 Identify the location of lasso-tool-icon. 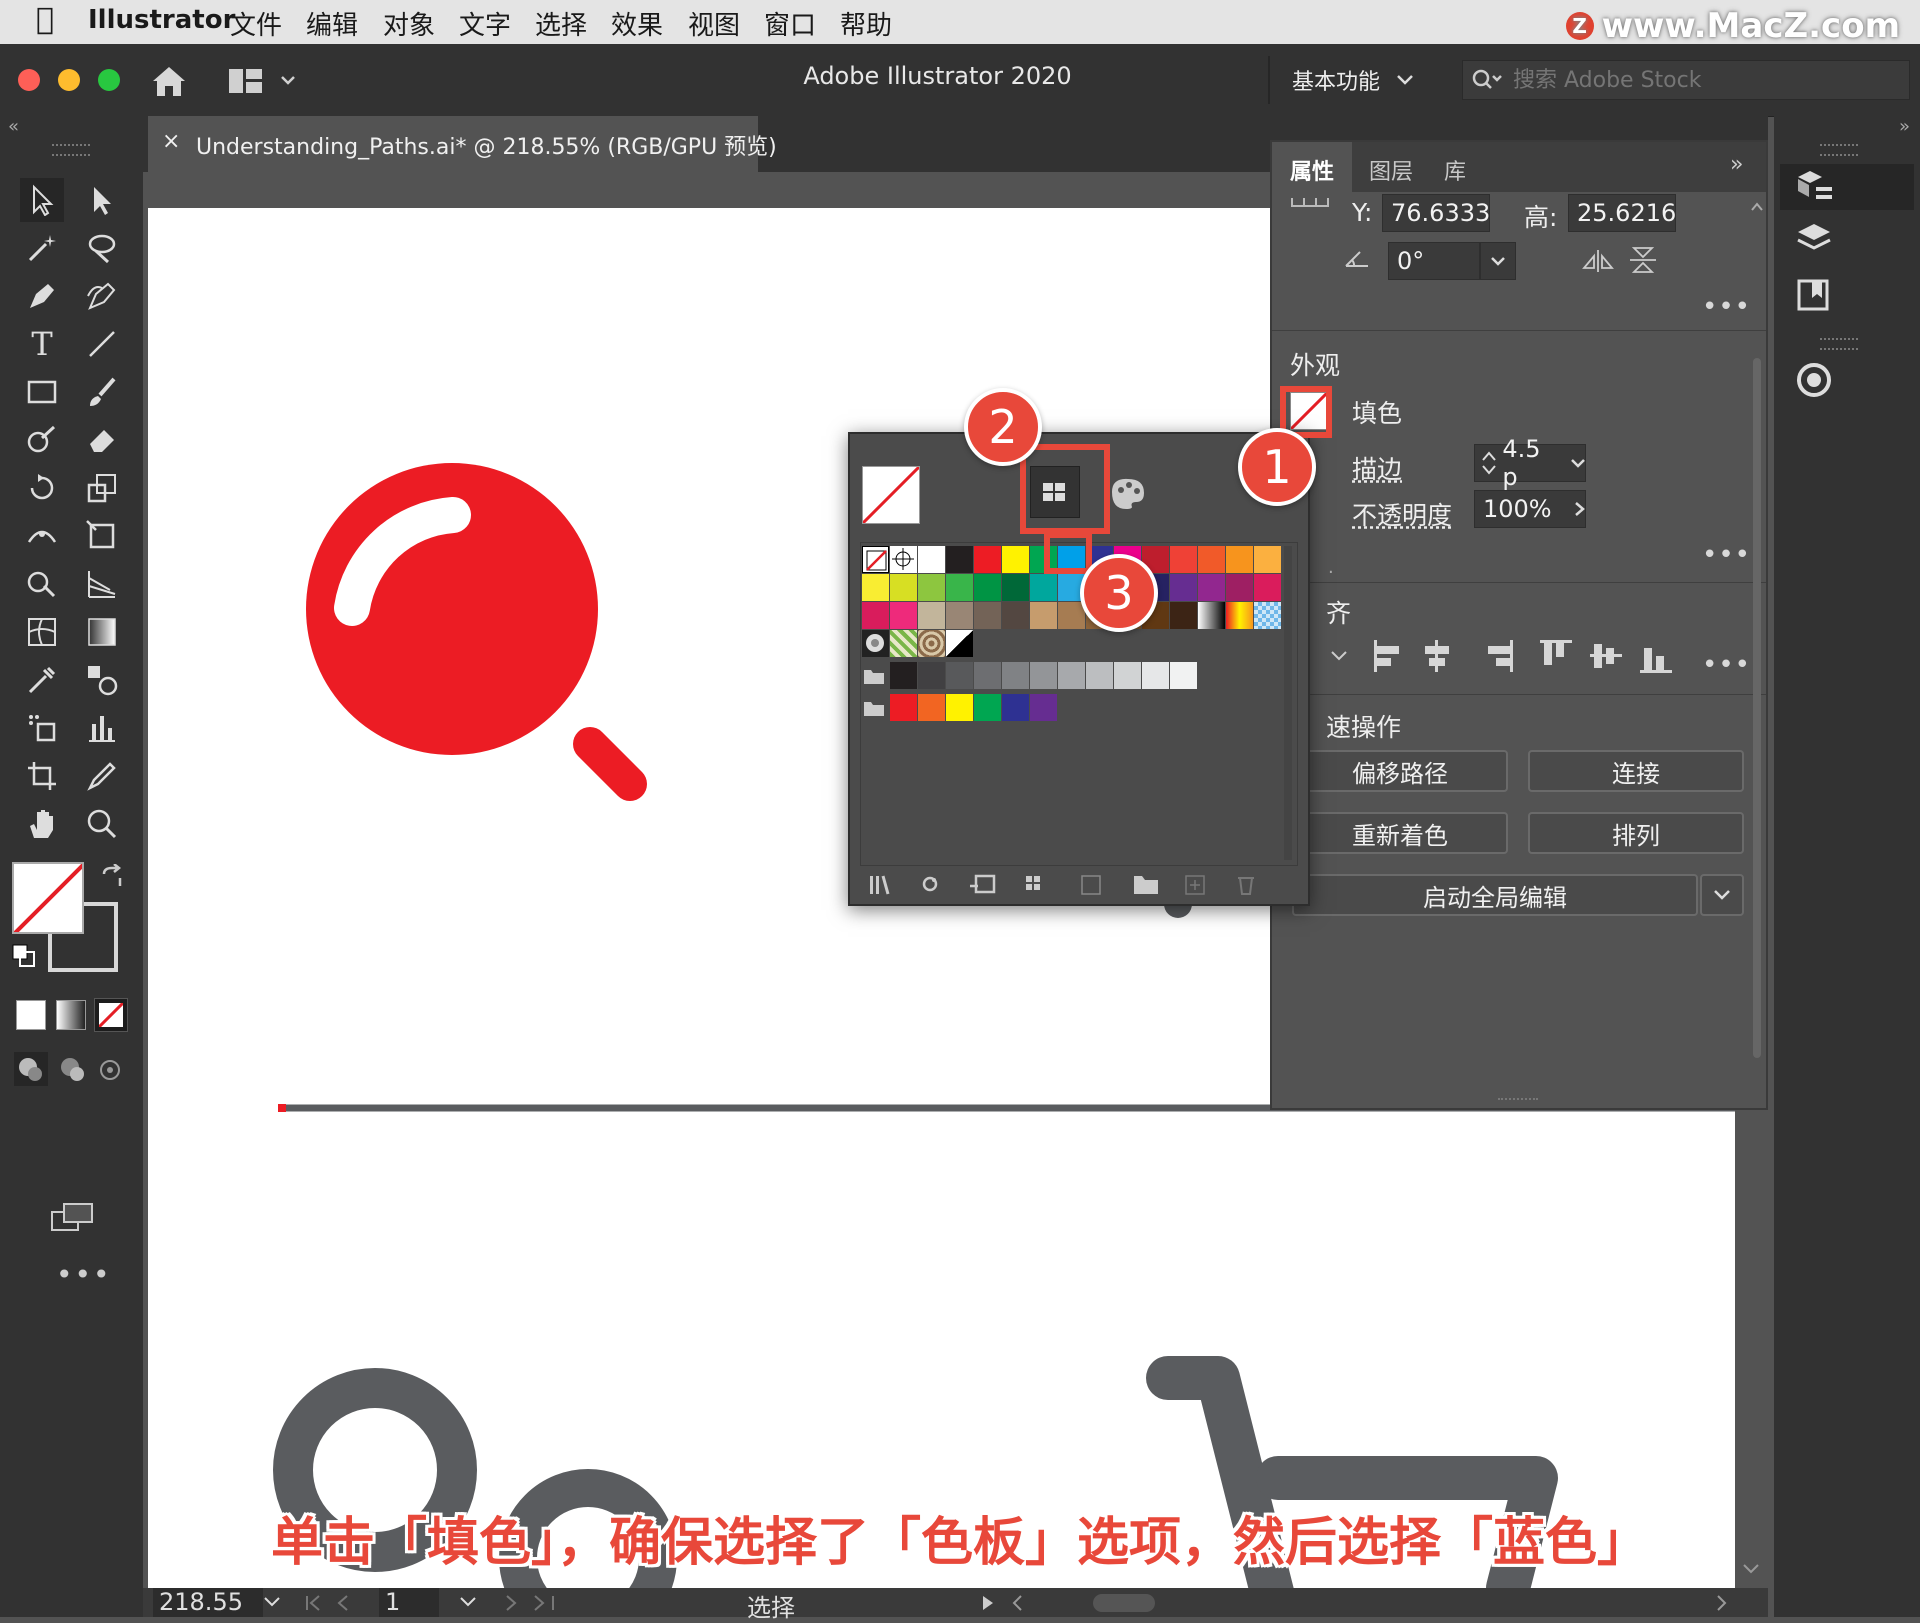
(102, 248).